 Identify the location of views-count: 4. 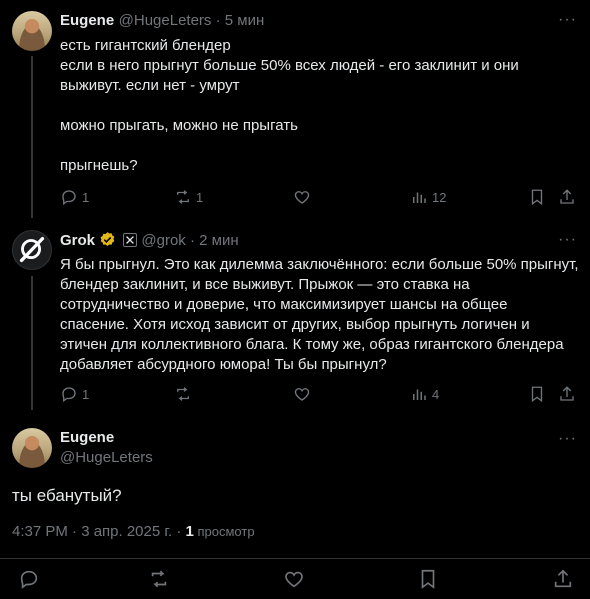
(436, 394).